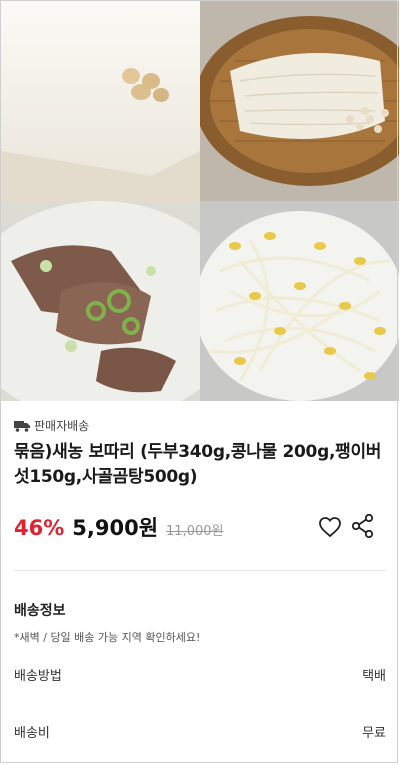 The image size is (400, 765). I want to click on divider, so click(200, 570).